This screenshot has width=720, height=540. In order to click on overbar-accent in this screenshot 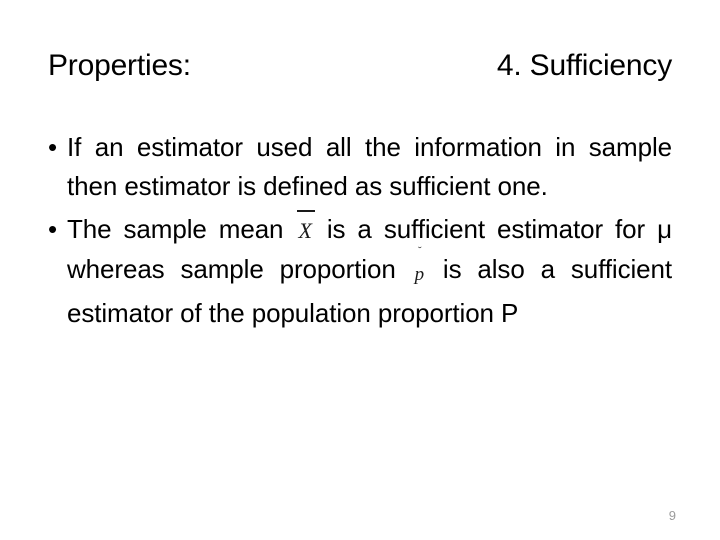, I will do `click(306, 211)`.